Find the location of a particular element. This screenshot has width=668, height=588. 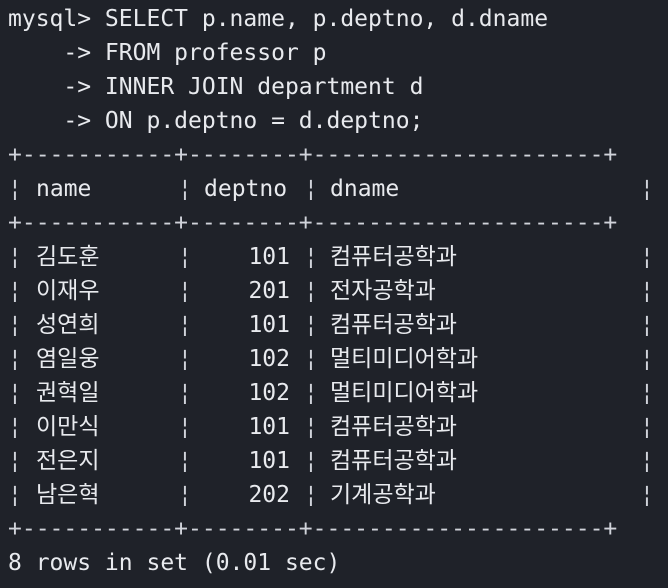

table-row: ¦ 전은지 ¦ 101 ¦ 컴퓨터공학과 ¦ is located at coordinates (338, 461).